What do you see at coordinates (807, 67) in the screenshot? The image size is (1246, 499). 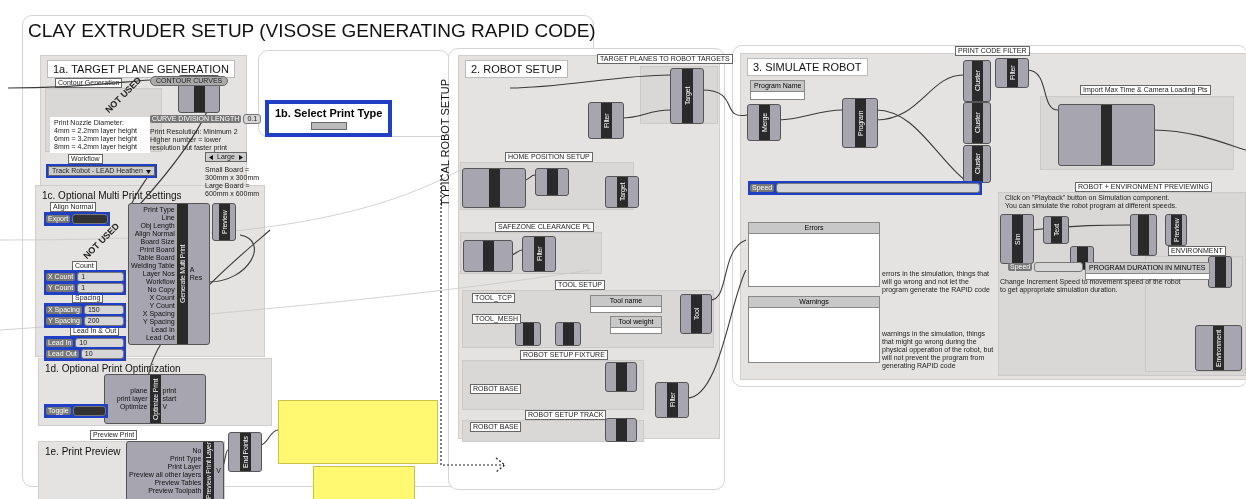 I see `group-heading: 3. SIMULATE ROBOT` at bounding box center [807, 67].